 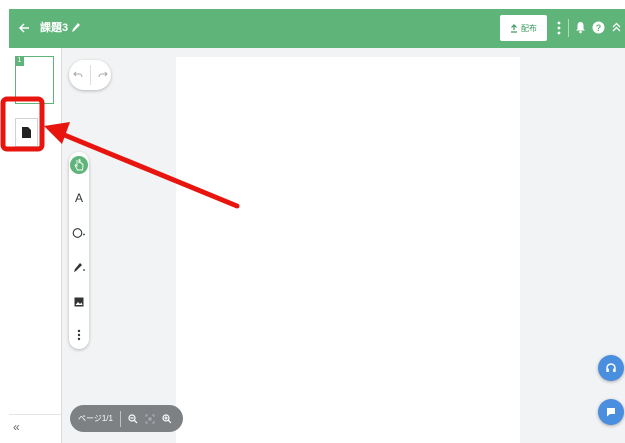 I want to click on fit-screen-icon, so click(x=150, y=418).